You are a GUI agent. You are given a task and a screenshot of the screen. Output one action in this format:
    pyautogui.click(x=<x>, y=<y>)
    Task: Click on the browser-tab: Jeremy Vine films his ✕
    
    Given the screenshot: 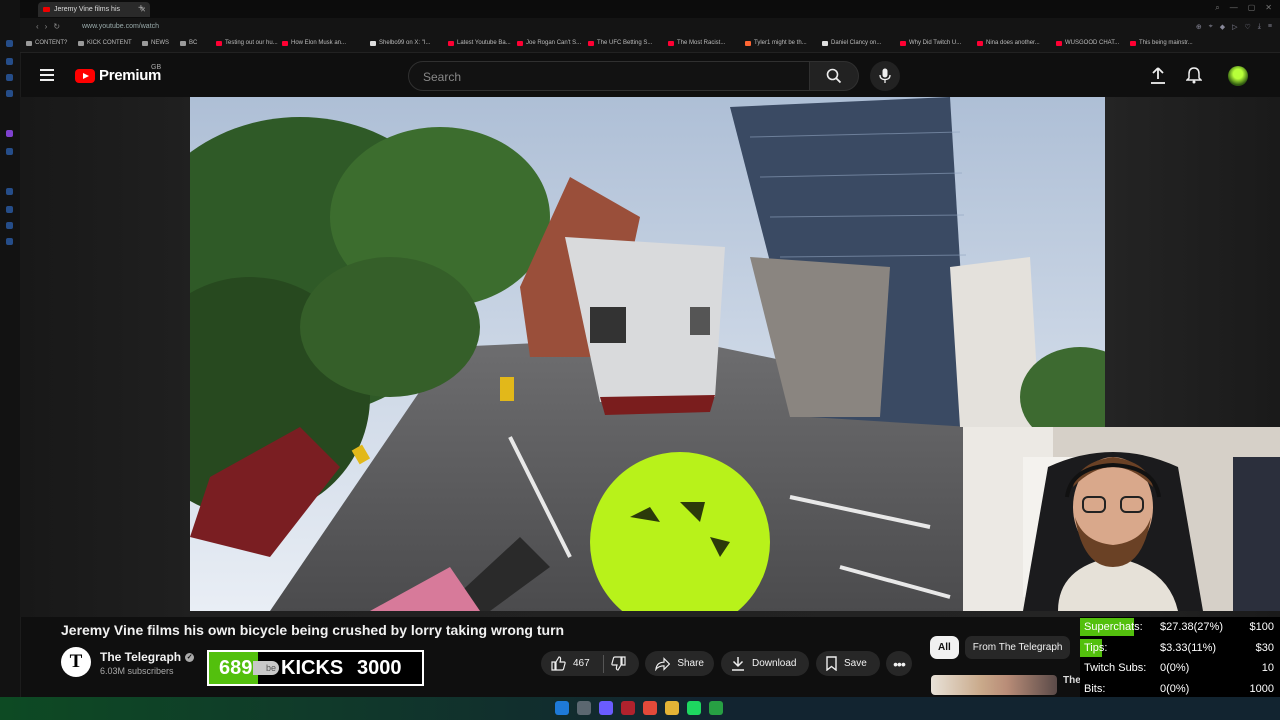 What is the action you would take?
    pyautogui.click(x=94, y=9)
    